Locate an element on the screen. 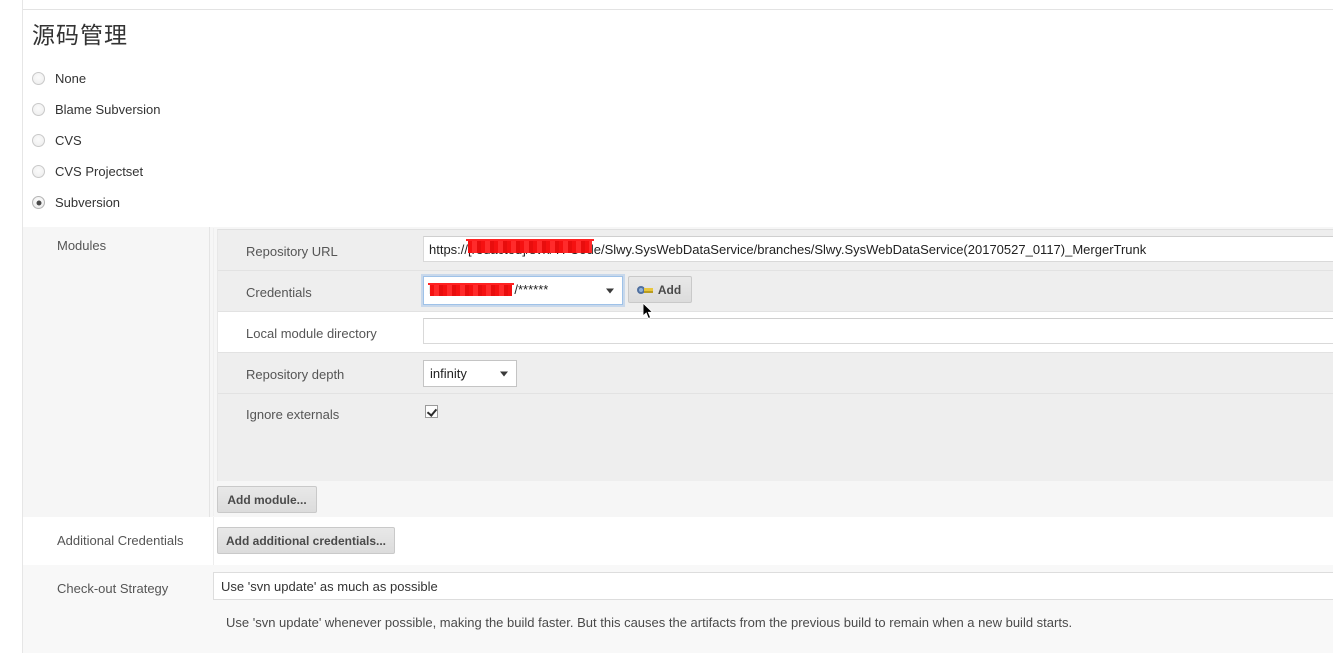 The image size is (1333, 653). scm-option-label: CVS is located at coordinates (68, 140).